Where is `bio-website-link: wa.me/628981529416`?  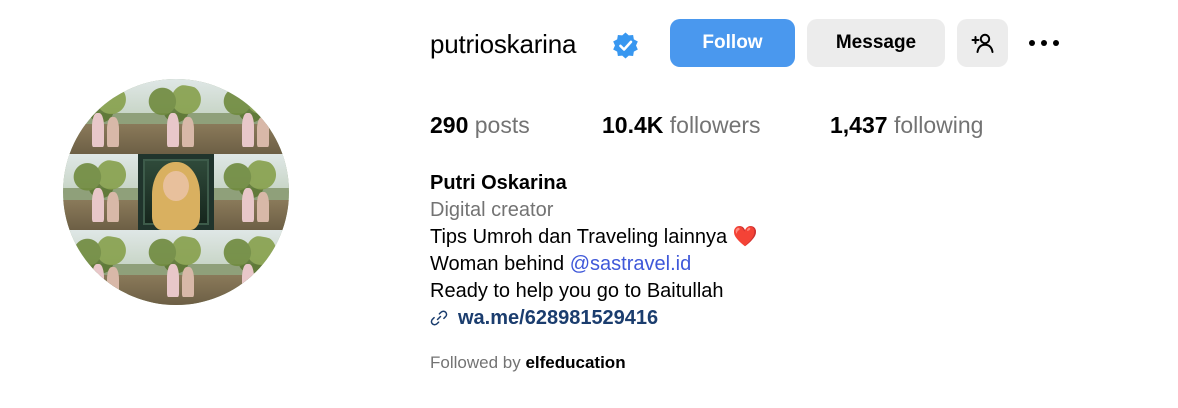
bio-website-link: wa.me/628981529416 is located at coordinates (544, 318).